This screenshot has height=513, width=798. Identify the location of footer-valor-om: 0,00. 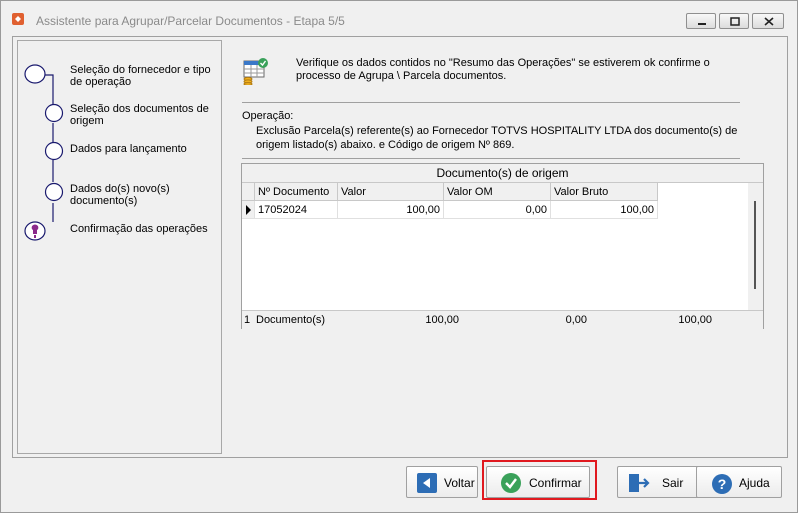
(576, 320).